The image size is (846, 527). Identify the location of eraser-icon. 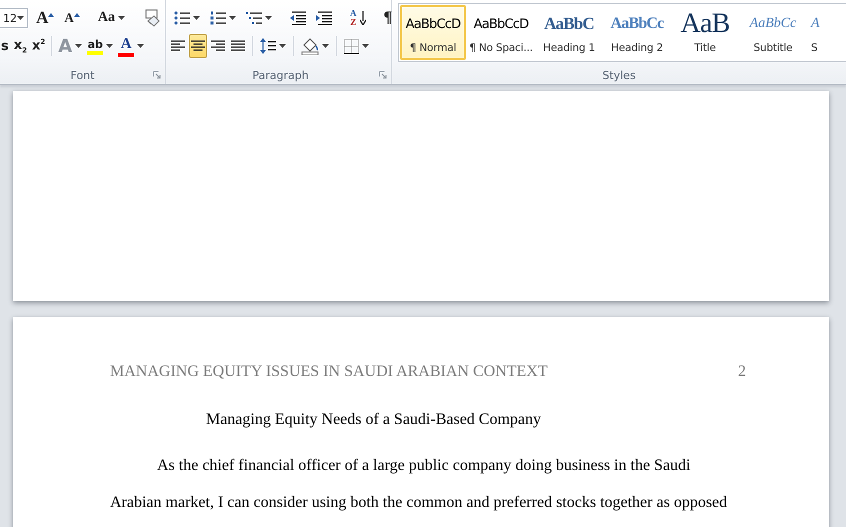
(152, 18).